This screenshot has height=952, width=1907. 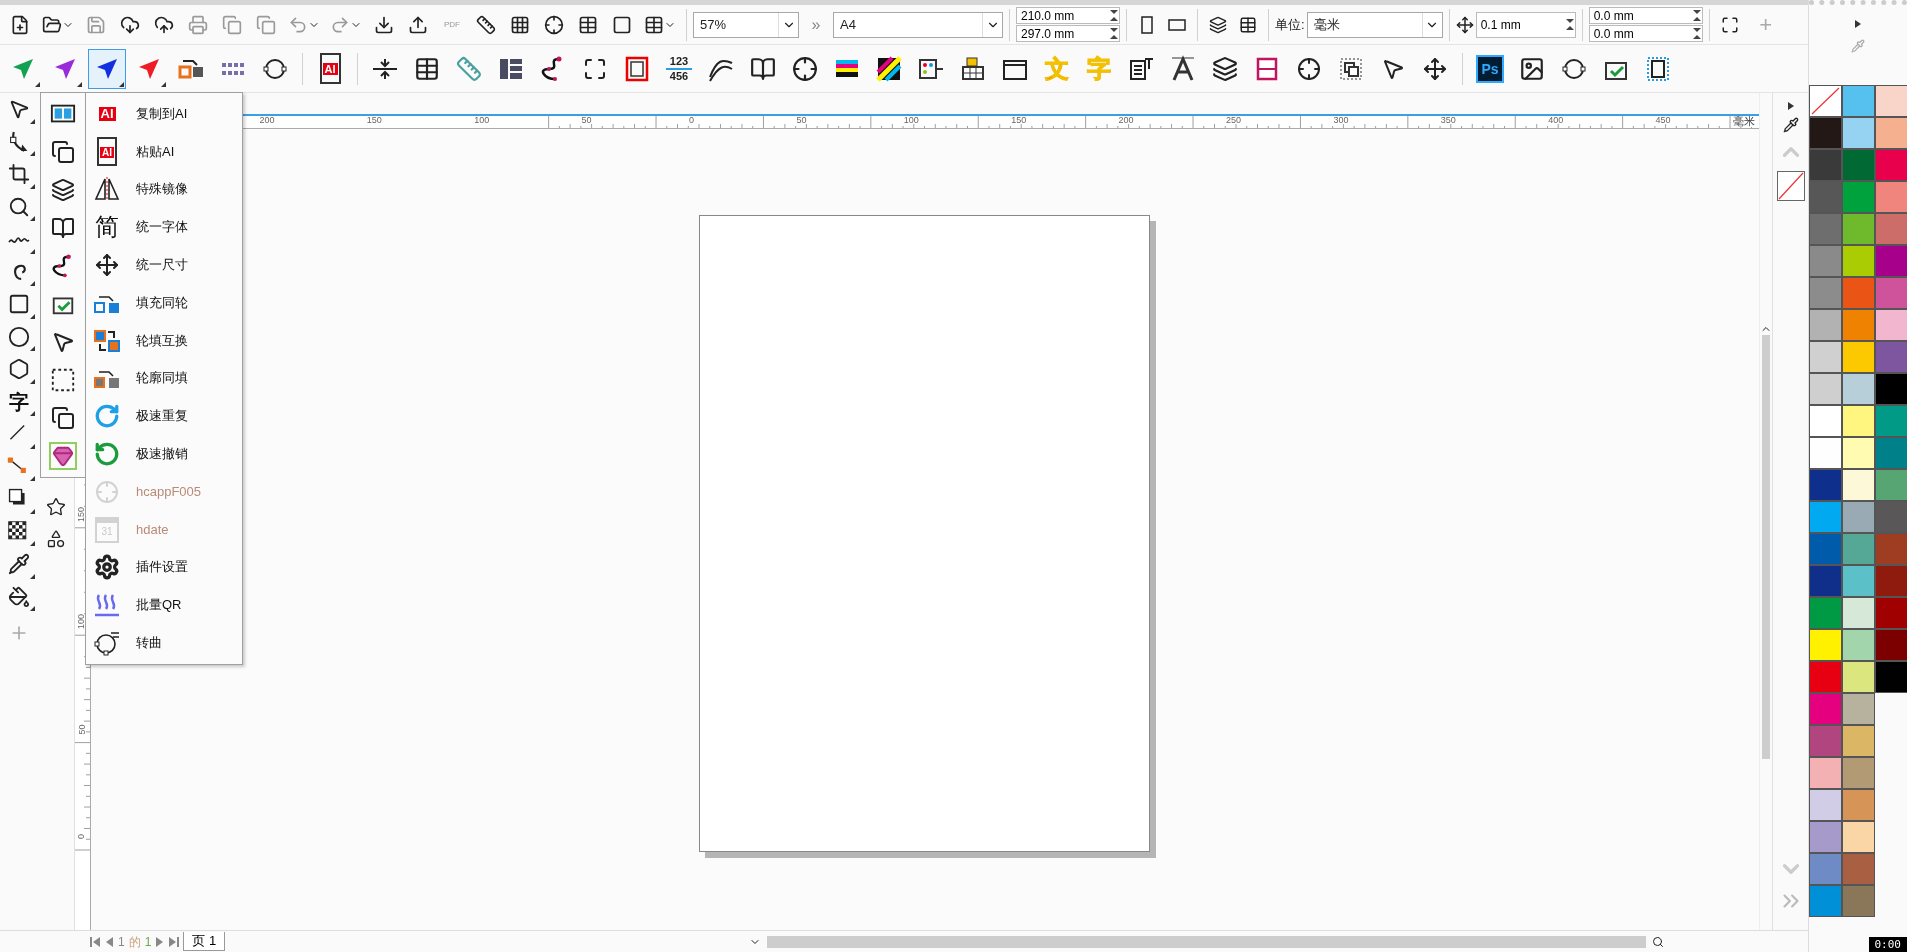 What do you see at coordinates (1290, 24) in the screenshot?
I see `units-label: 单位:` at bounding box center [1290, 24].